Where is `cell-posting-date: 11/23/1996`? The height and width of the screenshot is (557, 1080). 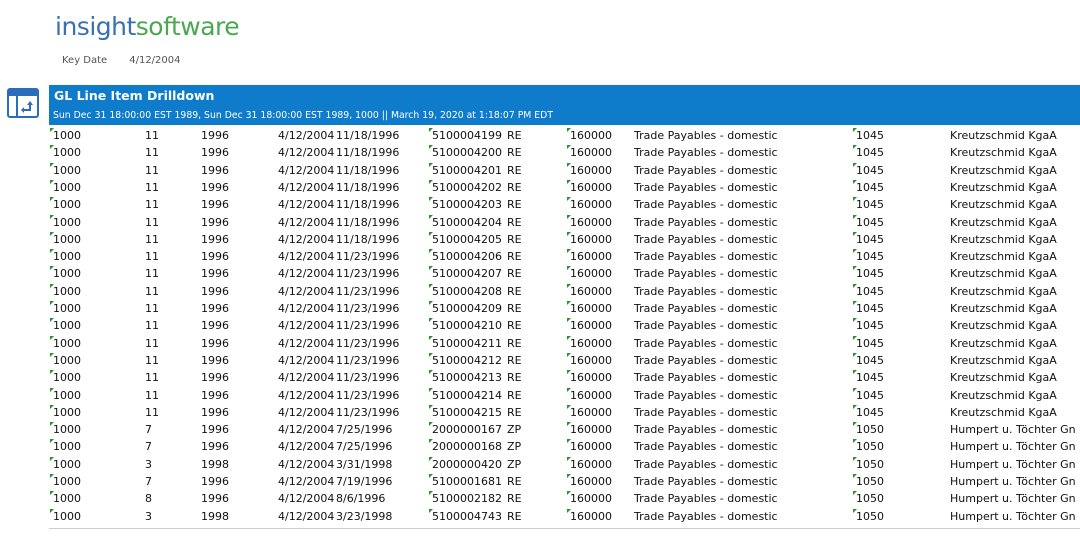 cell-posting-date: 11/23/1996 is located at coordinates (367, 361).